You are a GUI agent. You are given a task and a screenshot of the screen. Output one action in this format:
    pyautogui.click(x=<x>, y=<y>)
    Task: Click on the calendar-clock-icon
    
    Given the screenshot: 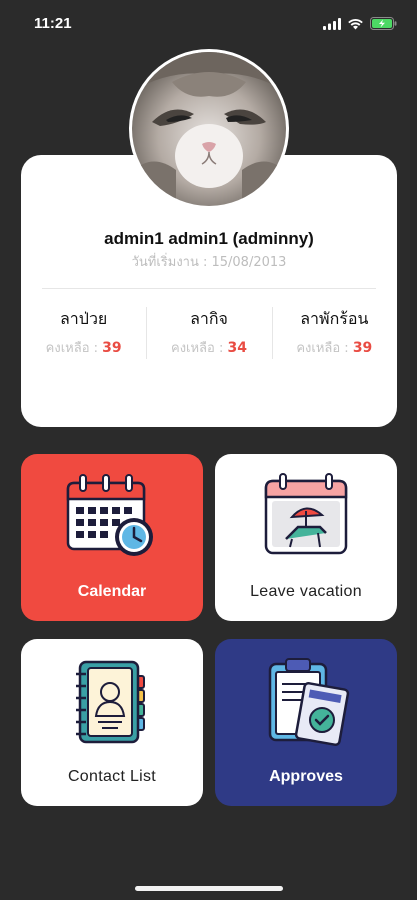 What is the action you would take?
    pyautogui.click(x=109, y=515)
    